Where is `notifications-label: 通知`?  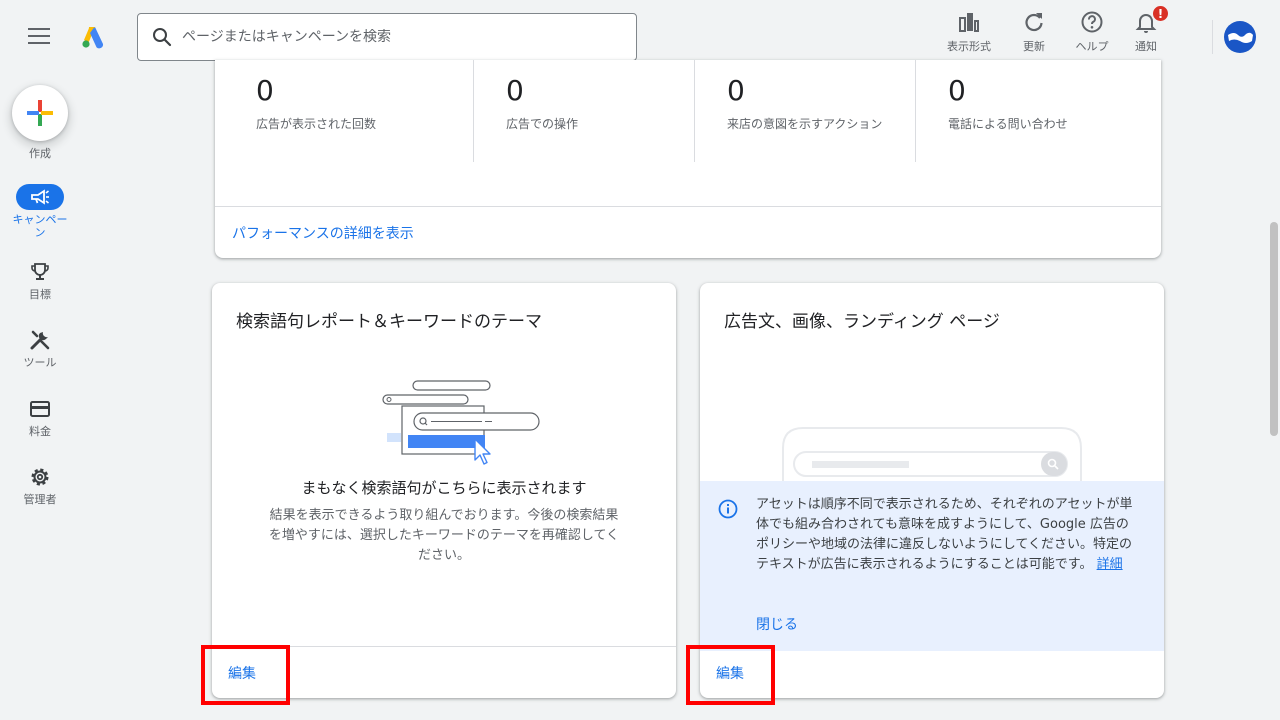
notifications-label: 通知 is located at coordinates (1146, 46).